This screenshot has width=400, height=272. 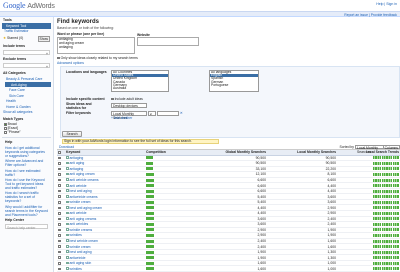 I want to click on keyword-cell: wrinkles, so click(x=105, y=268).